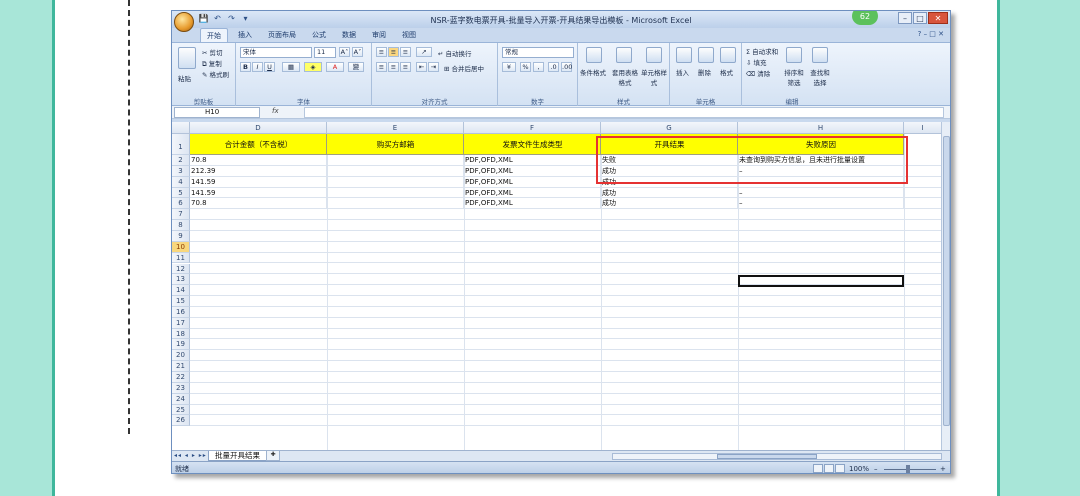 The image size is (1080, 496). I want to click on row-header: 18, so click(181, 334).